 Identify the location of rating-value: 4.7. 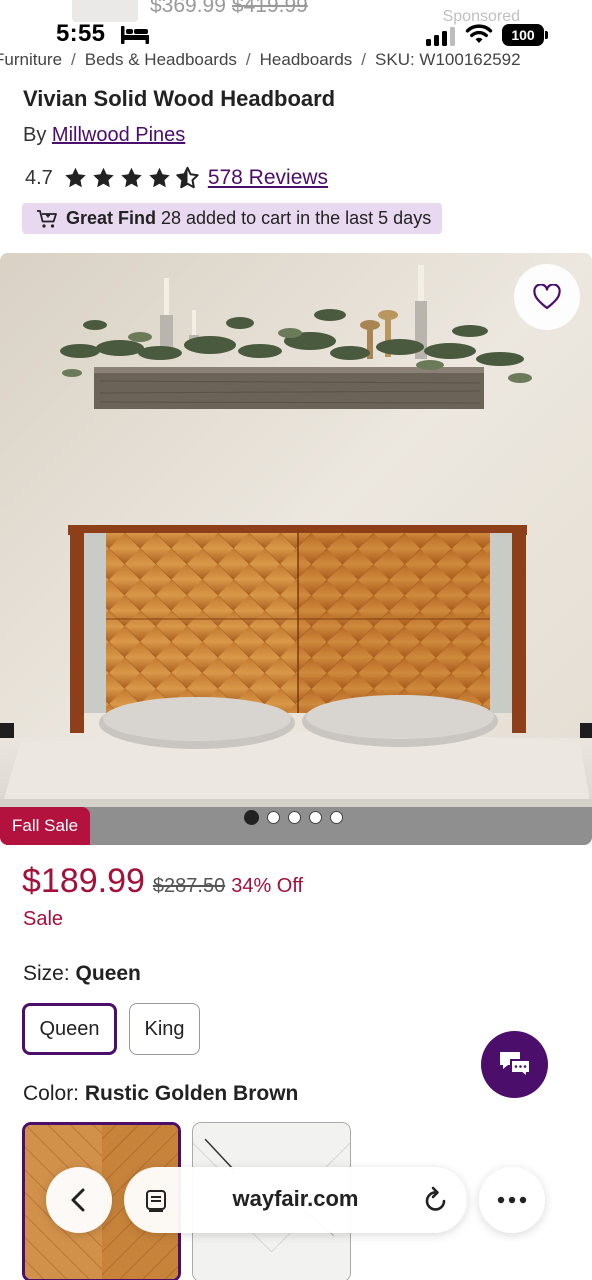
(39, 177).